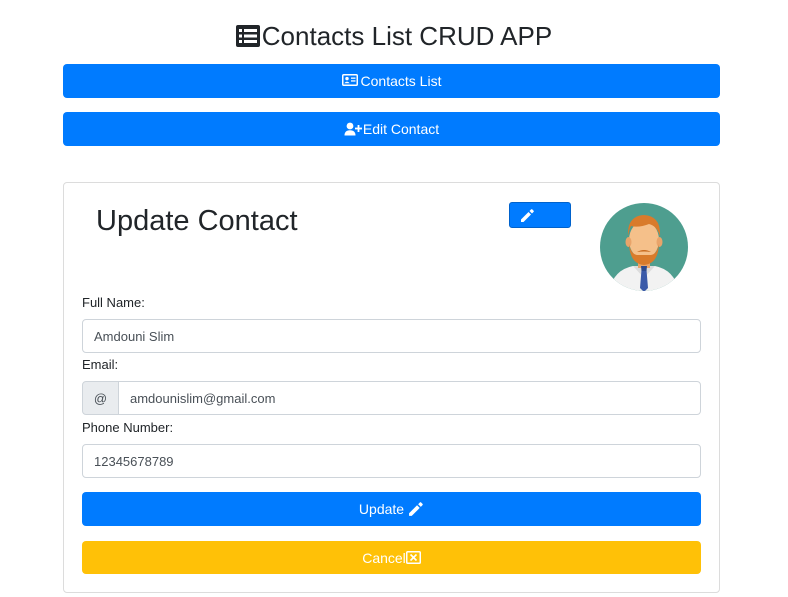  I want to click on email-input-group: @, so click(391, 398).